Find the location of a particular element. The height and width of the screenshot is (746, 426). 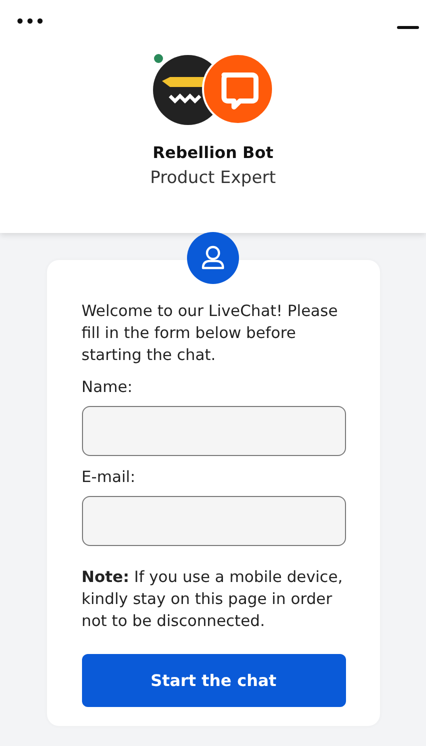

note-text: Note: If you use a mobile device, kindly stay on this page in order not to be disconnected. is located at coordinates (213, 599).